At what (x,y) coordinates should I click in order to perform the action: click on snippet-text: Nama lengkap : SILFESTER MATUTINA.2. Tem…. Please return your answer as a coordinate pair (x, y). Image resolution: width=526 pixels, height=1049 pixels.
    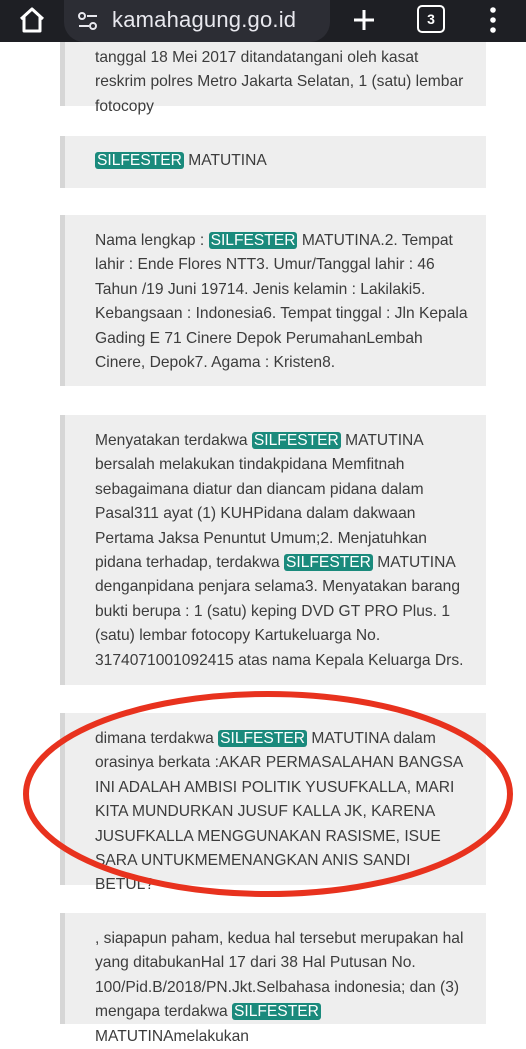
    Looking at the image, I should click on (281, 302).